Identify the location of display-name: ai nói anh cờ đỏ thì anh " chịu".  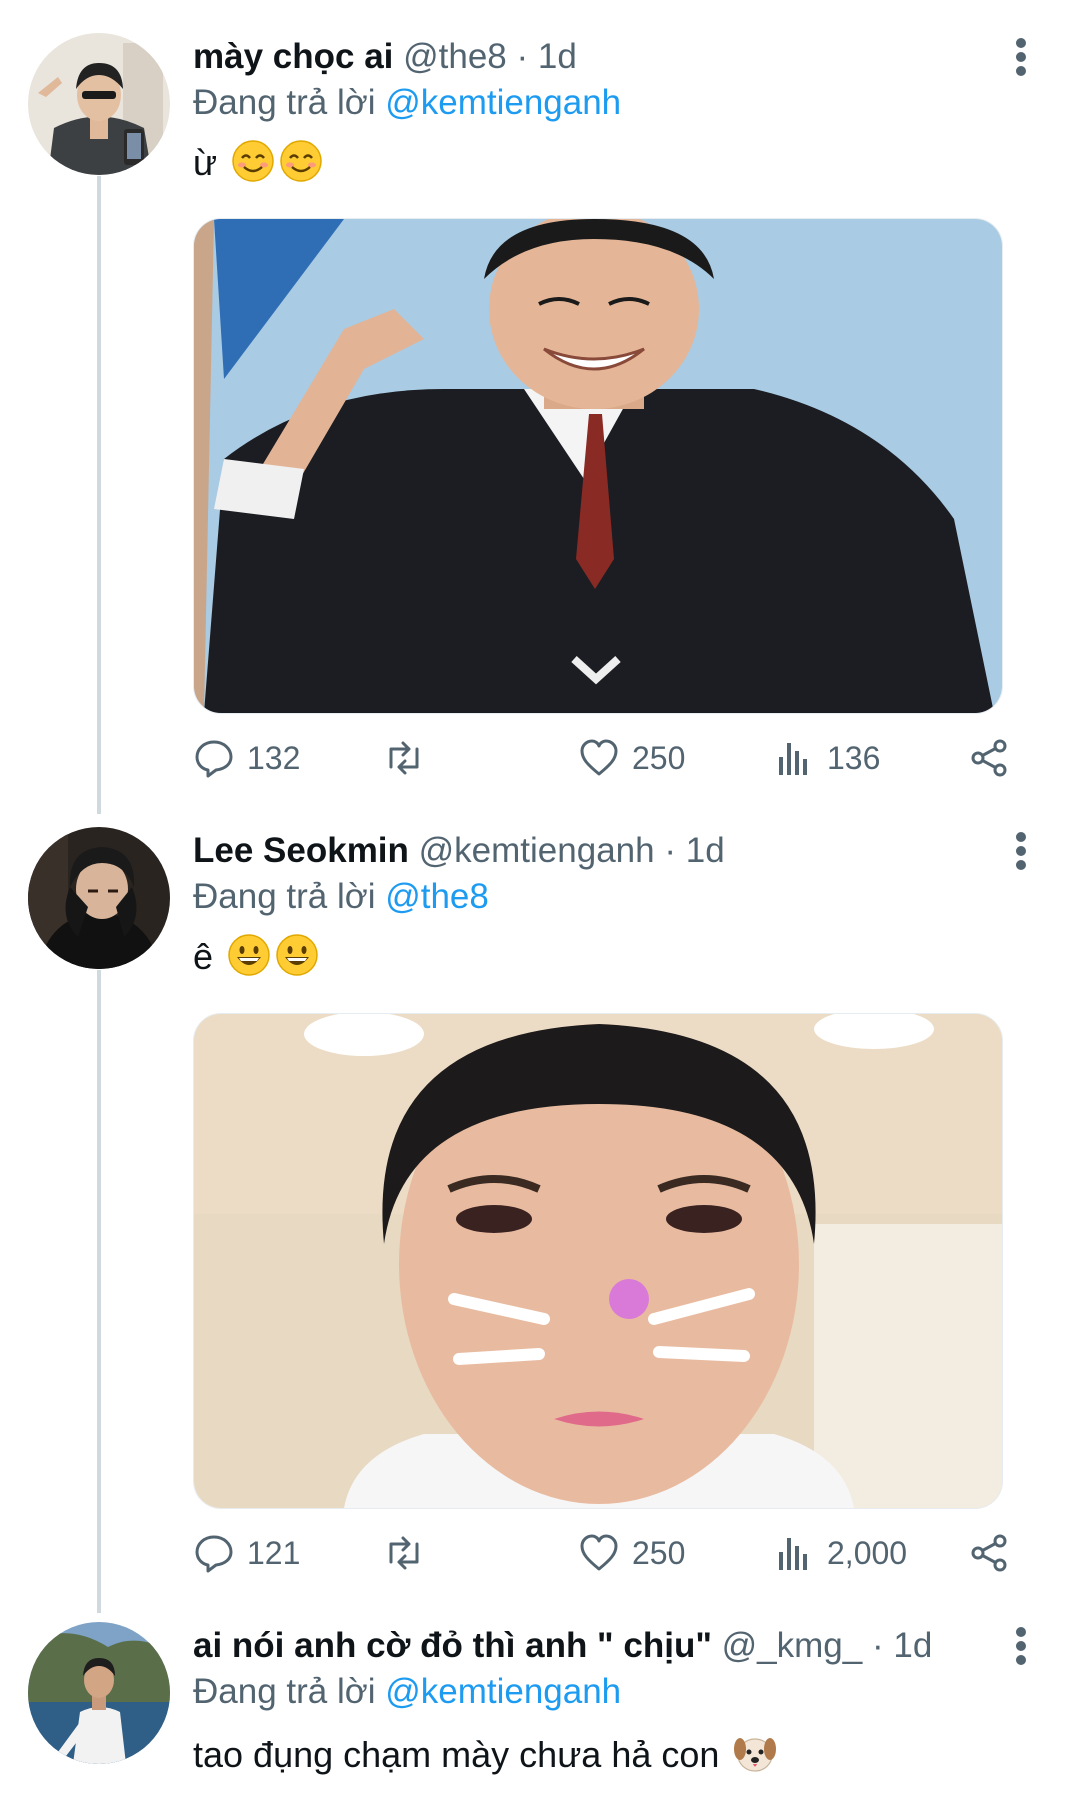
(452, 1645).